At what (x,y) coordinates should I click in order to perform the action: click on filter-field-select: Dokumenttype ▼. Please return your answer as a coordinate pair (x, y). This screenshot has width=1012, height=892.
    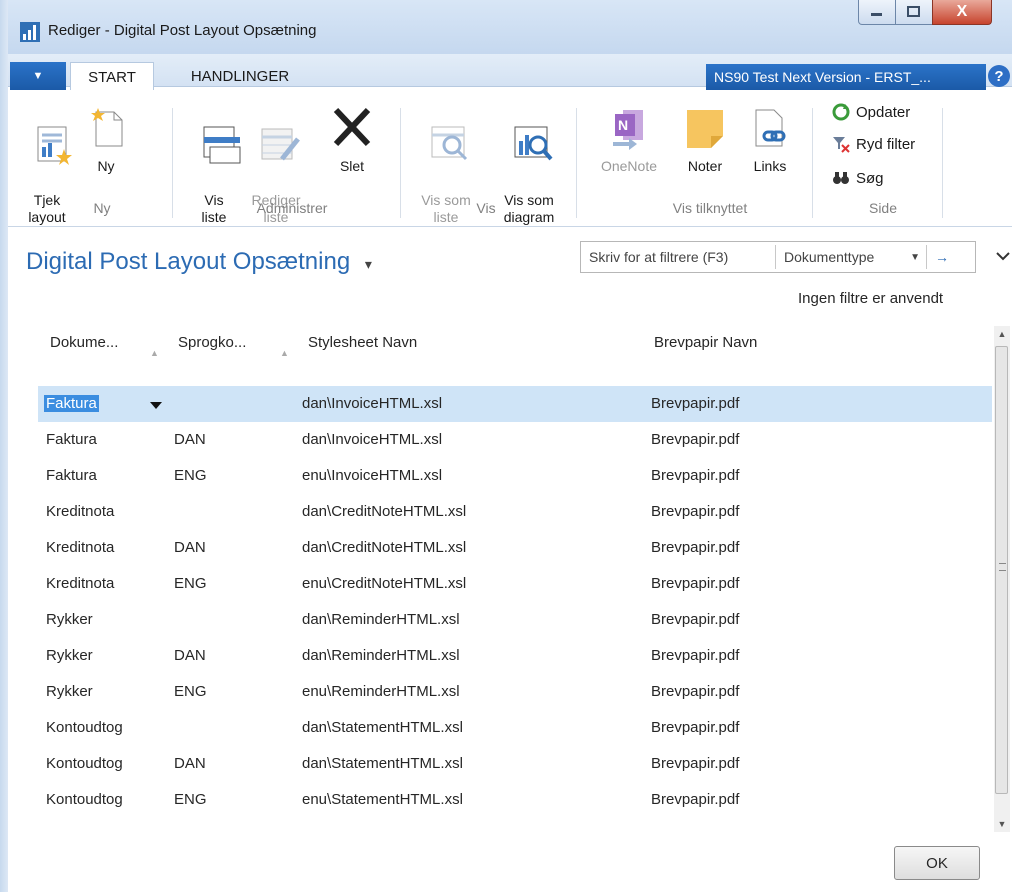
    Looking at the image, I should click on (851, 257).